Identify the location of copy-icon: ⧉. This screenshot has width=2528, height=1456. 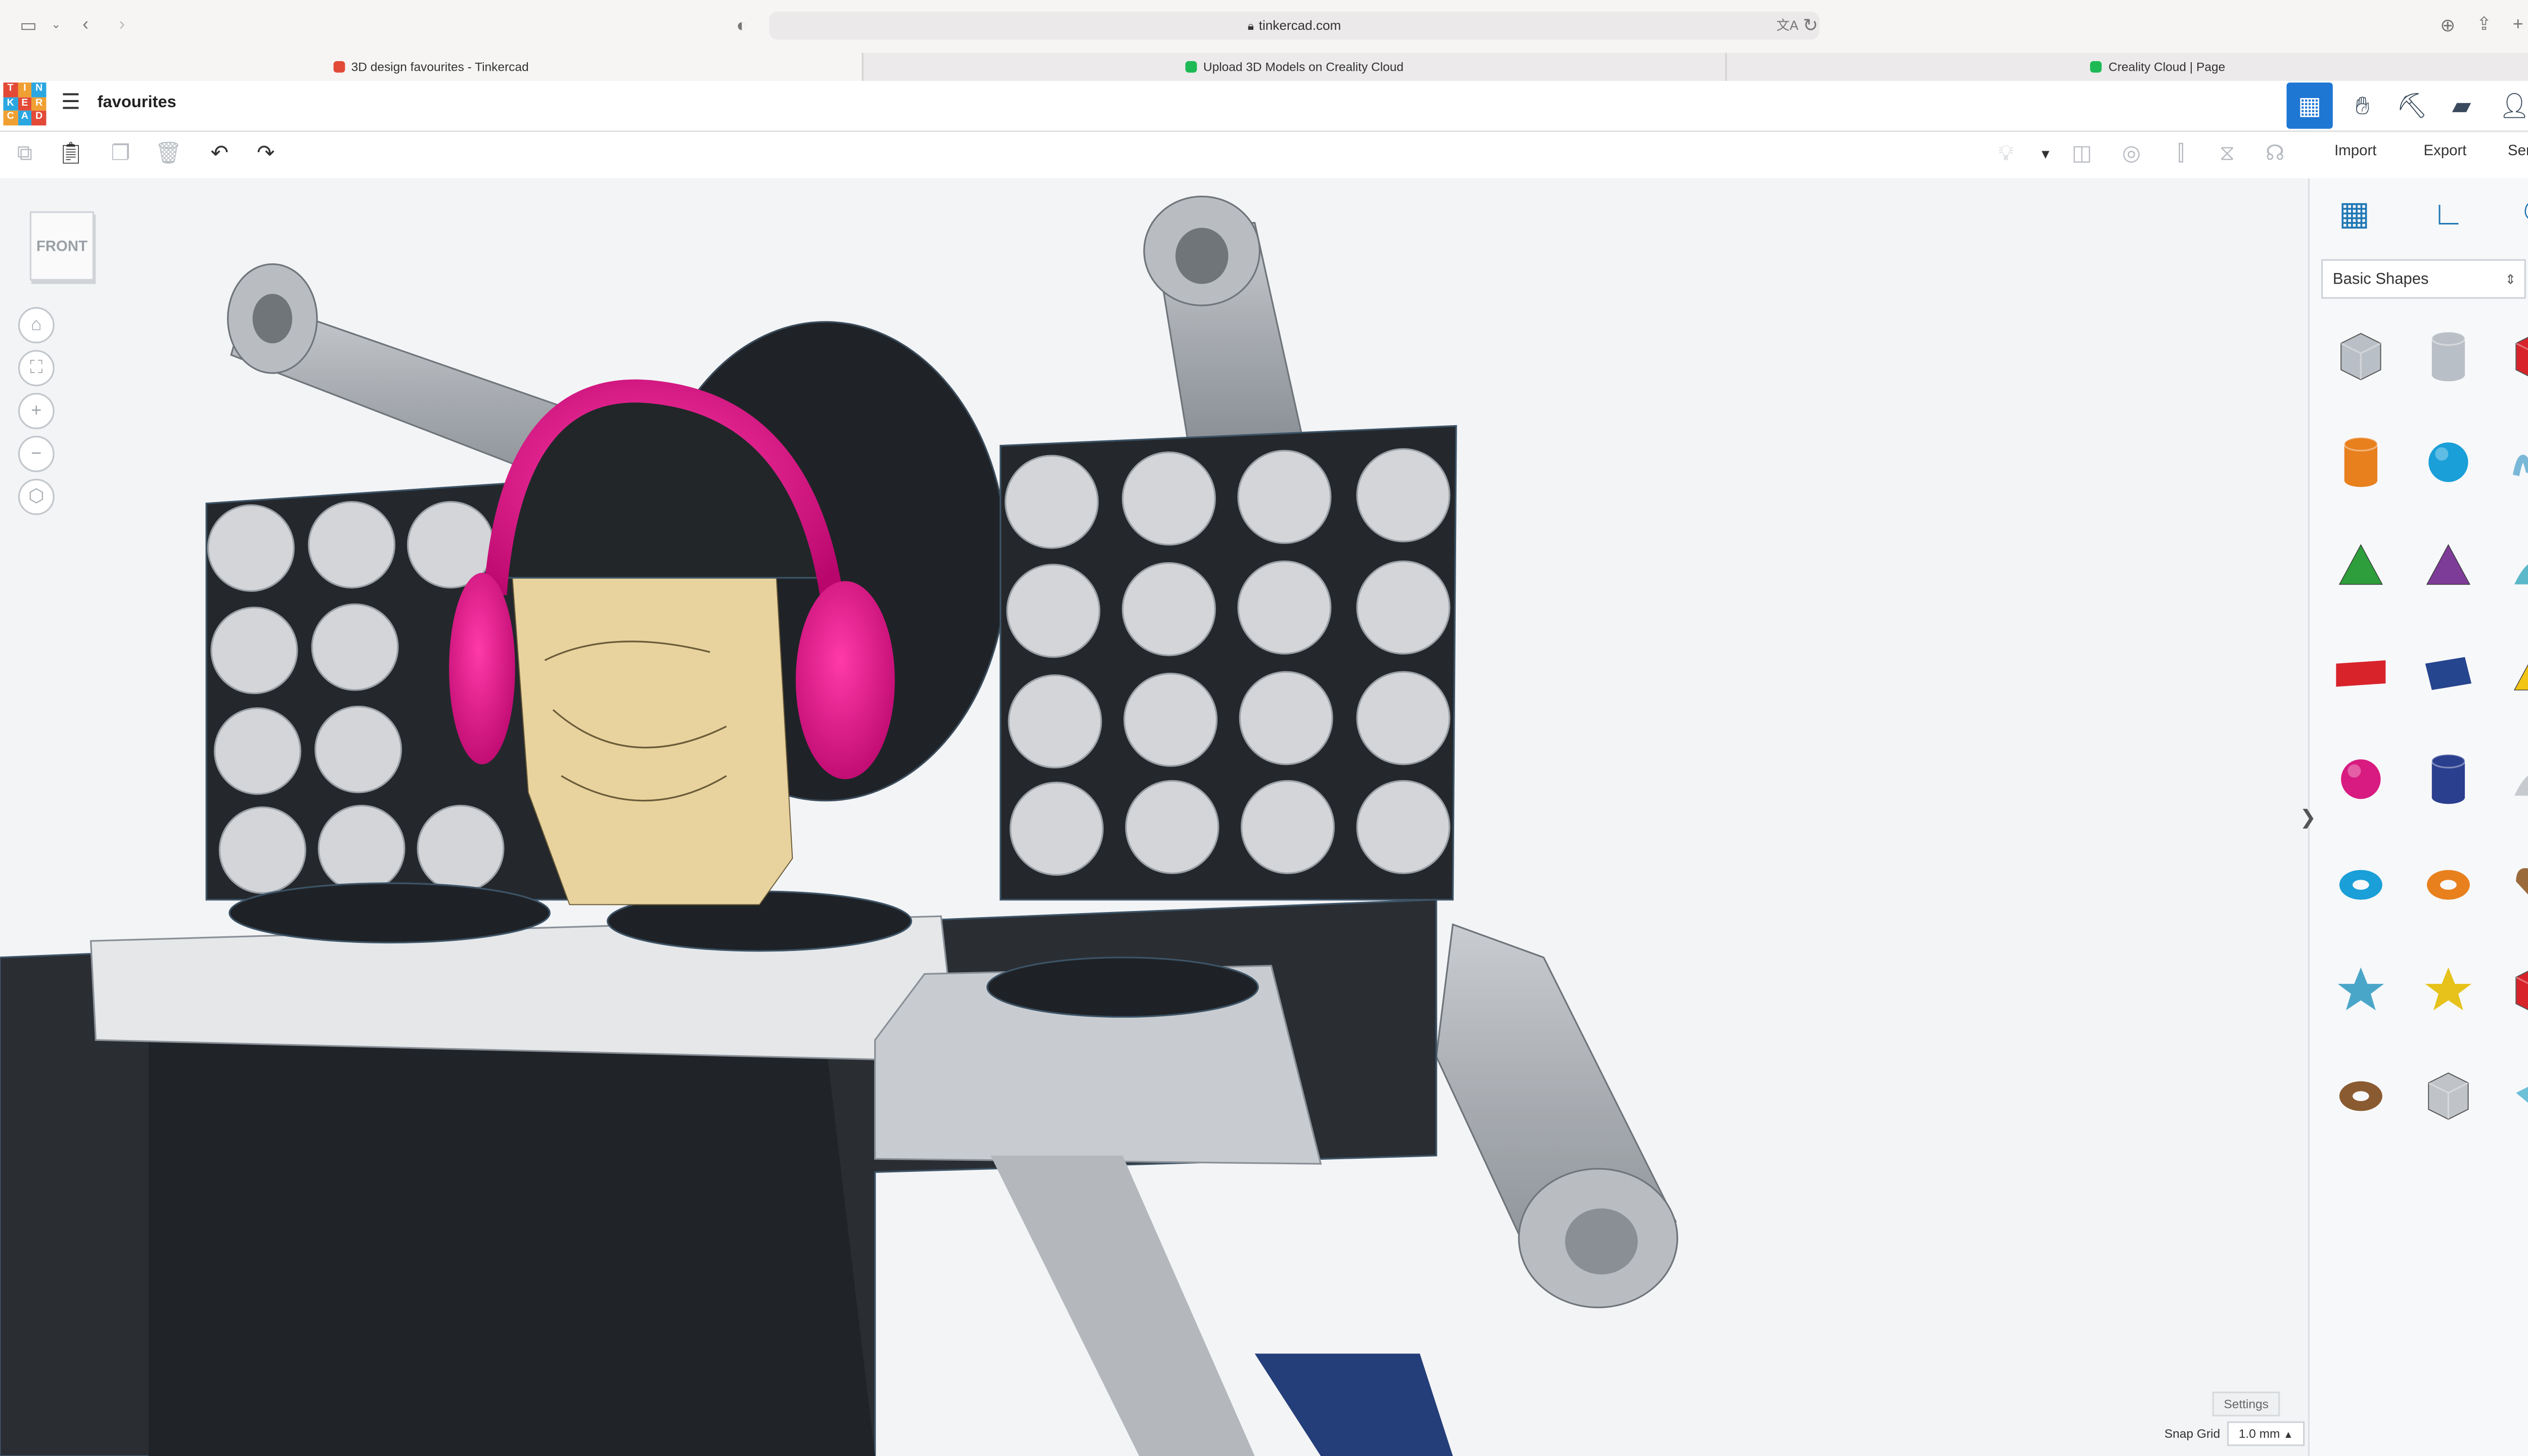
(25, 152).